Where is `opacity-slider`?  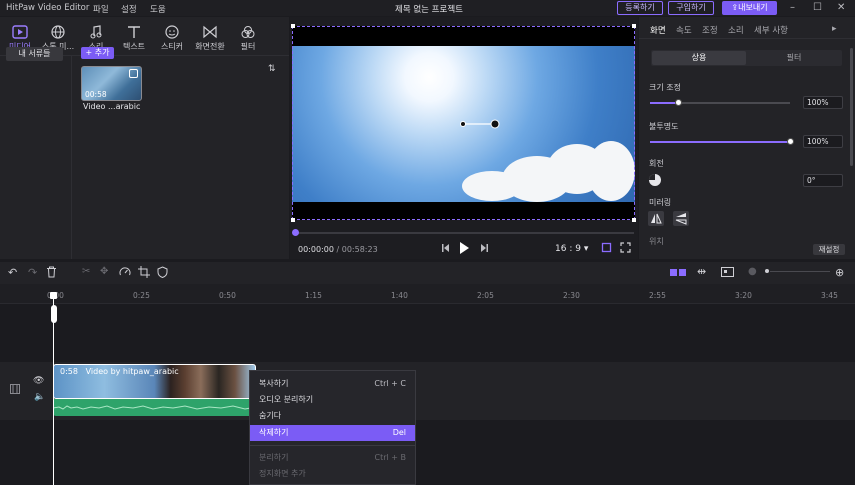
opacity-slider is located at coordinates (722, 141).